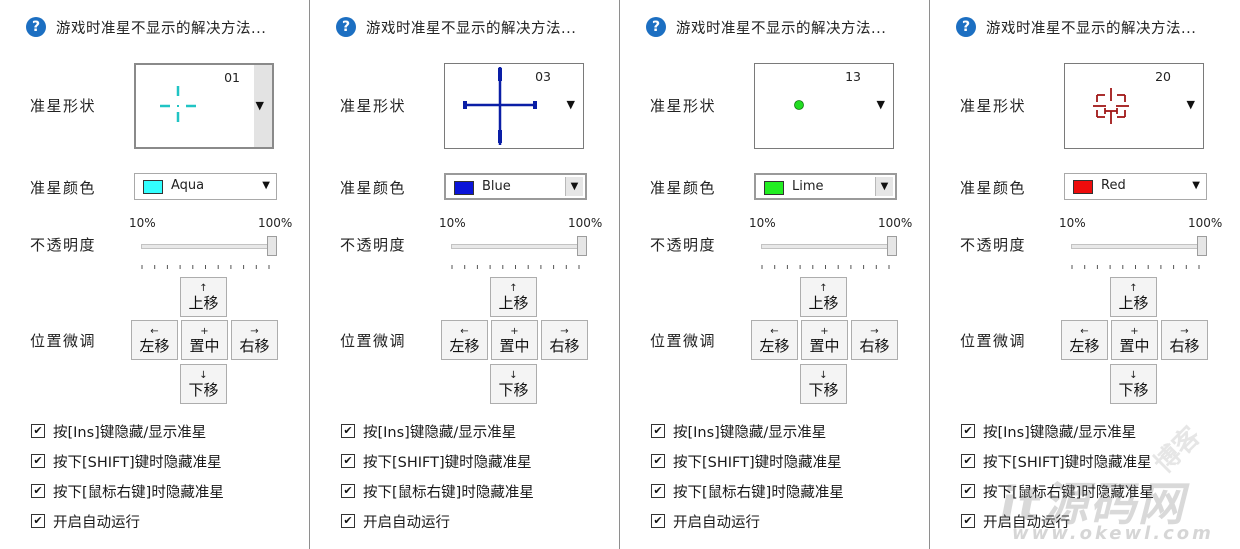  Describe the element at coordinates (203, 302) in the screenshot. I see `up-label: 上移` at that location.